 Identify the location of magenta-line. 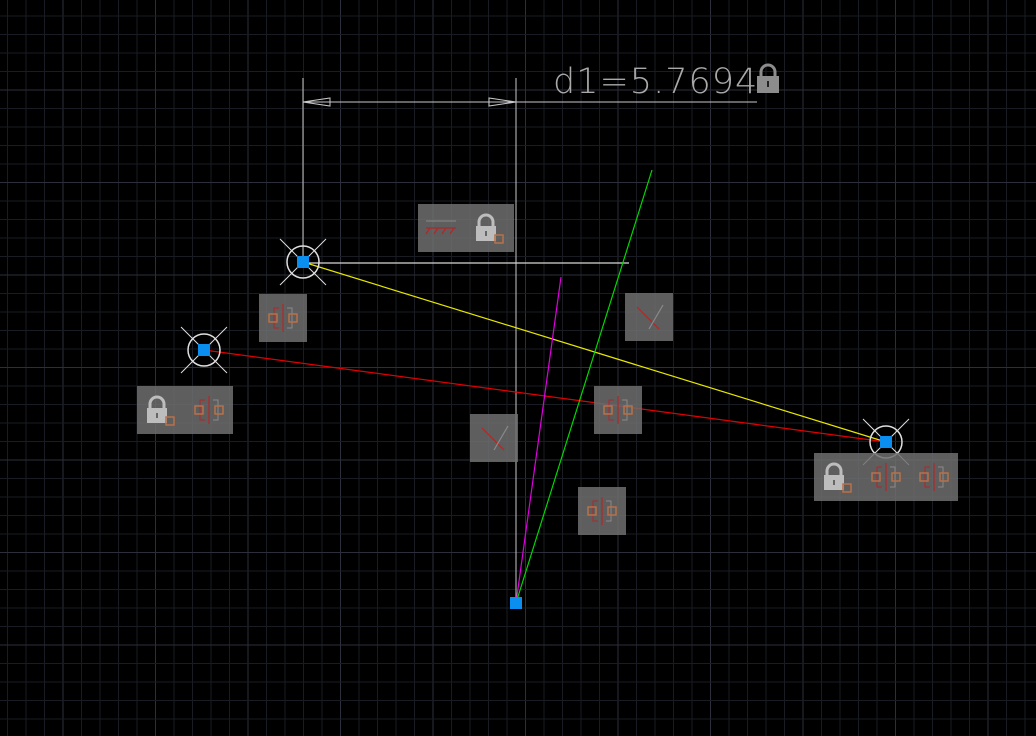
(538, 440).